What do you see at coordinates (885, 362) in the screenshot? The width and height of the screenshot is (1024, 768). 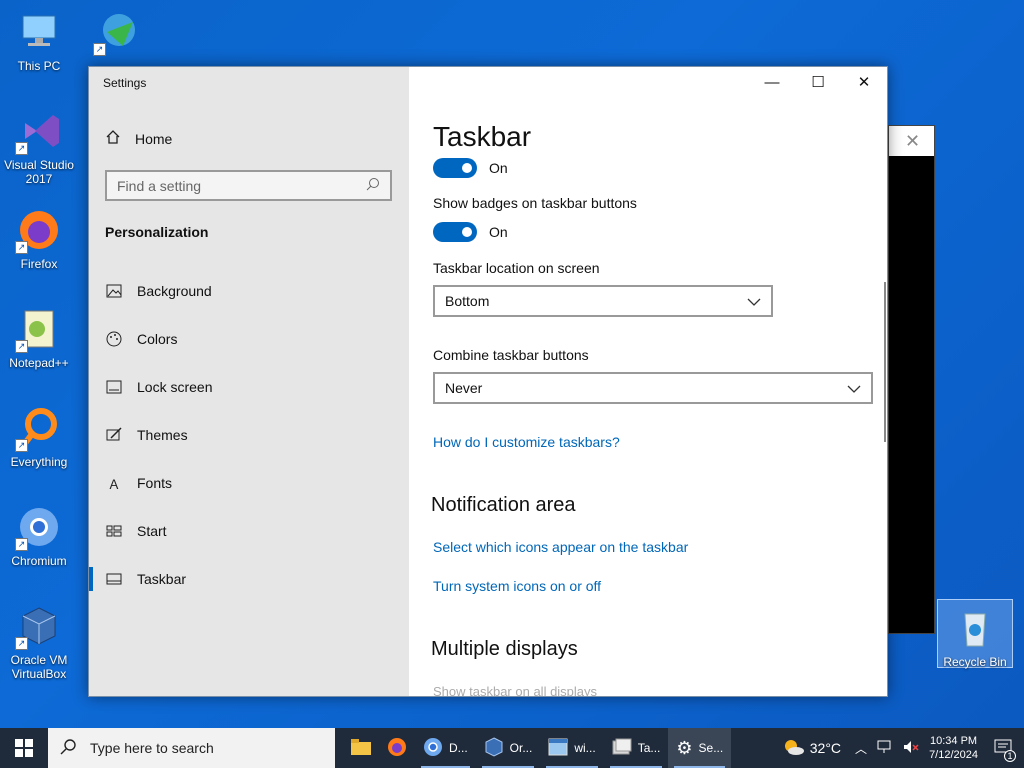 I see `content-scrollbar` at bounding box center [885, 362].